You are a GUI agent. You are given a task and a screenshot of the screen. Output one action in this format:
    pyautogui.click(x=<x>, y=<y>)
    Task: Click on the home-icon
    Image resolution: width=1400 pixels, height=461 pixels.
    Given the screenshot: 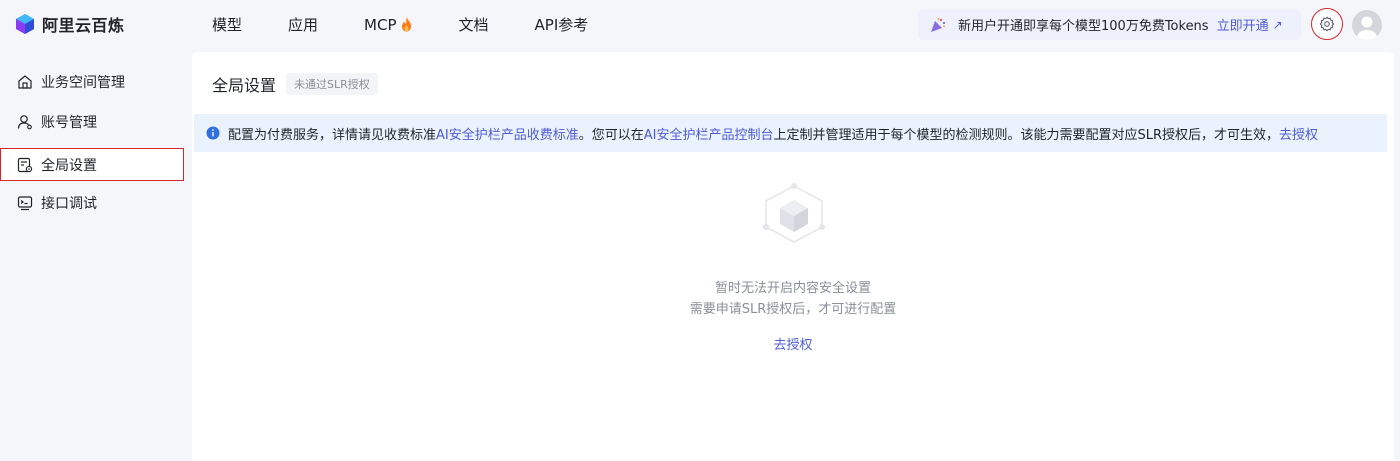 What is the action you would take?
    pyautogui.click(x=25, y=81)
    